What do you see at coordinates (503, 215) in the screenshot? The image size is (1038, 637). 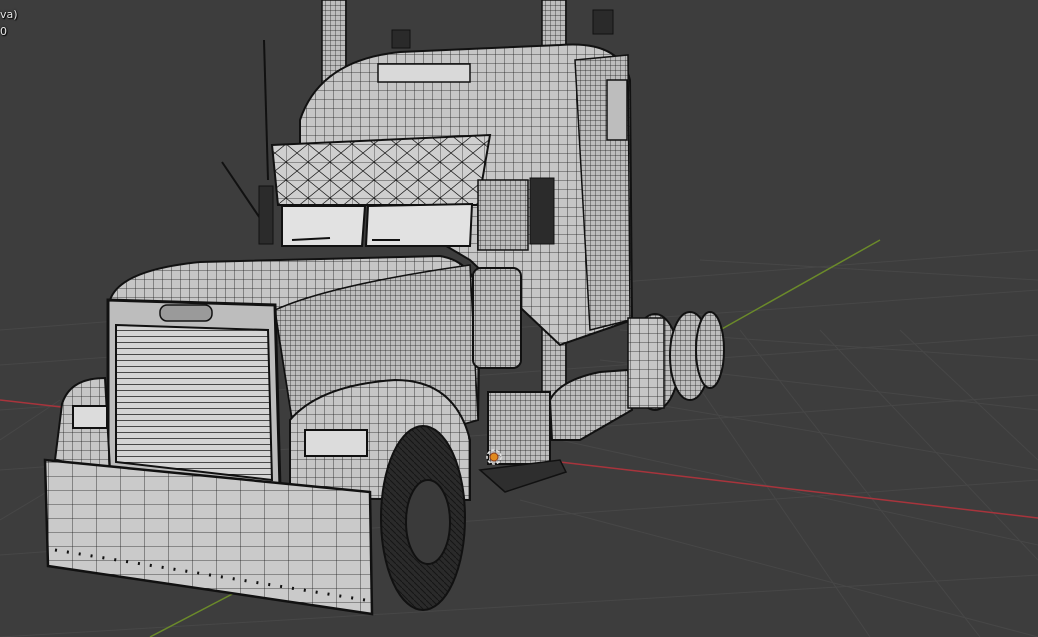 I see `cab-side-wall` at bounding box center [503, 215].